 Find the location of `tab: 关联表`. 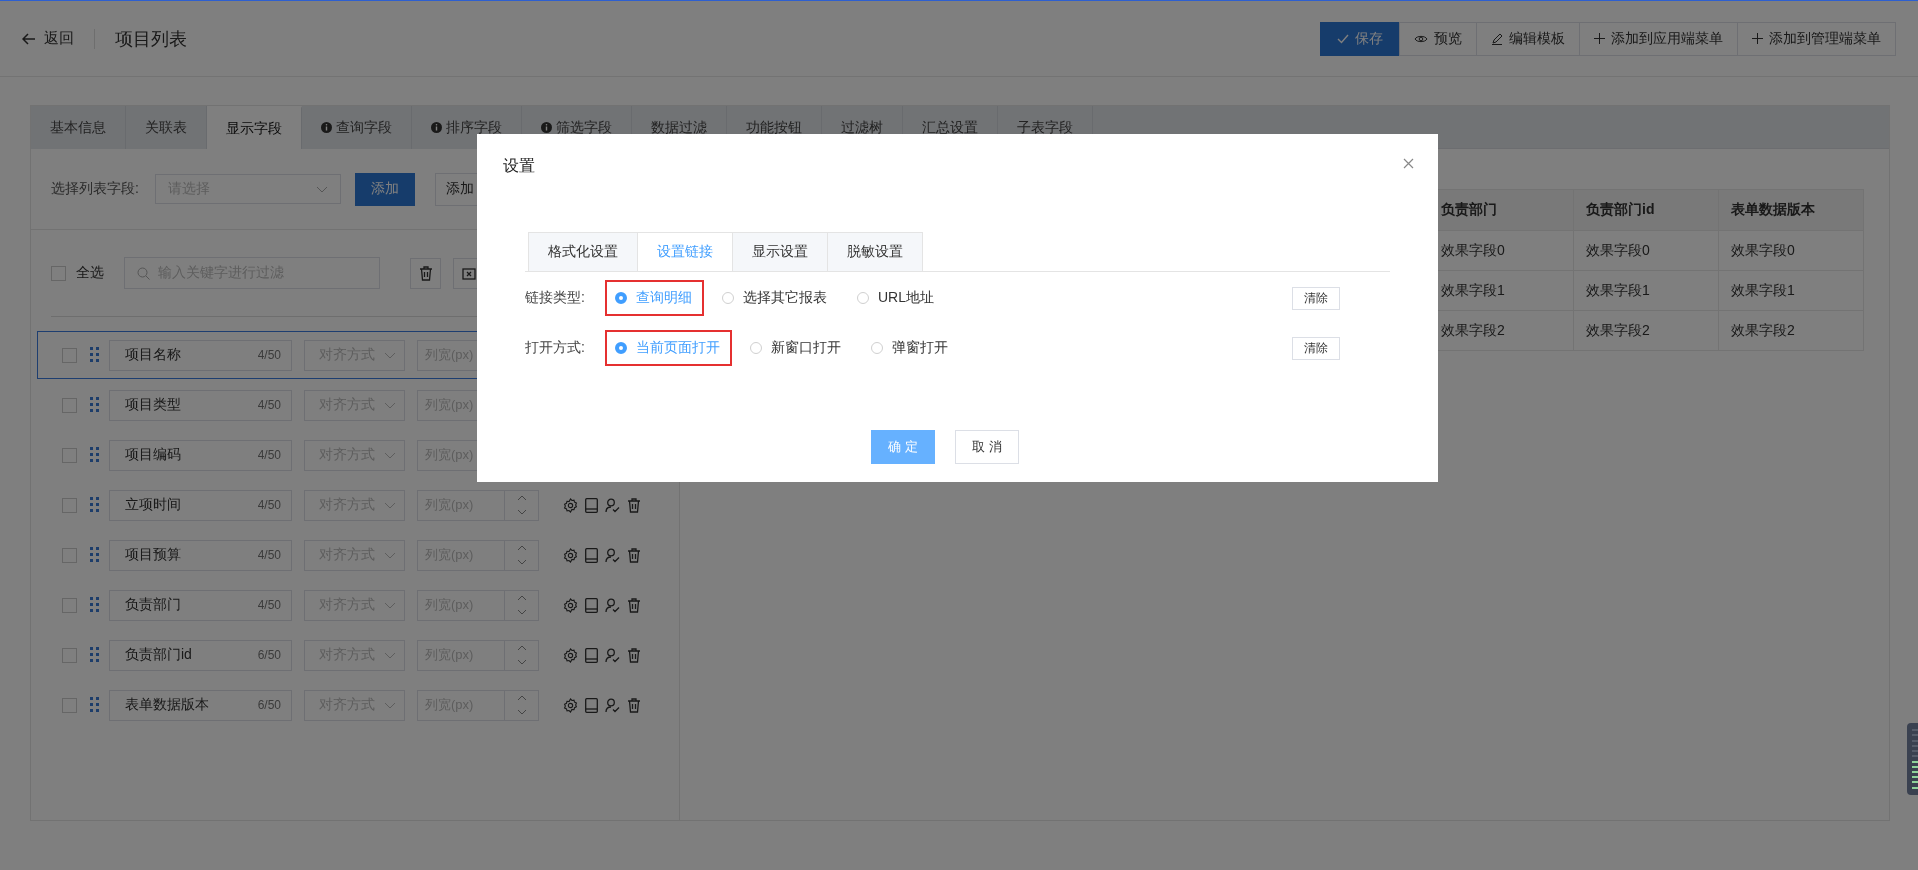

tab: 关联表 is located at coordinates (166, 127).